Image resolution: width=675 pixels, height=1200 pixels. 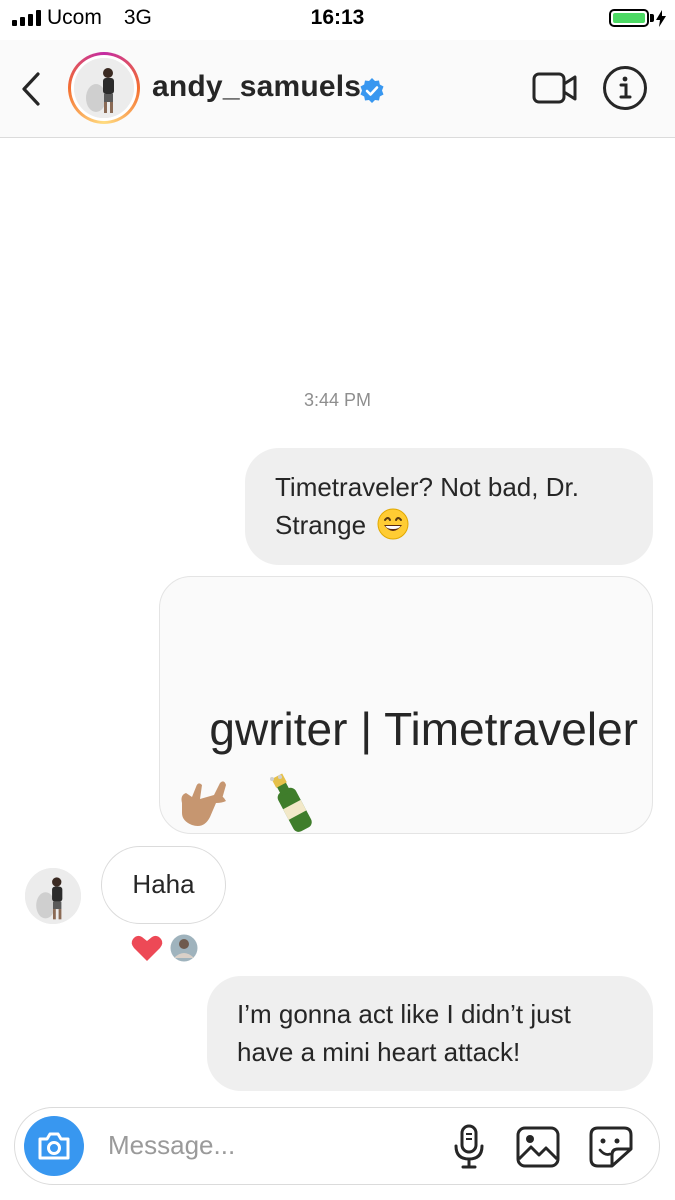 What do you see at coordinates (291, 802) in the screenshot?
I see `champagne-bottle-emoji-icon` at bounding box center [291, 802].